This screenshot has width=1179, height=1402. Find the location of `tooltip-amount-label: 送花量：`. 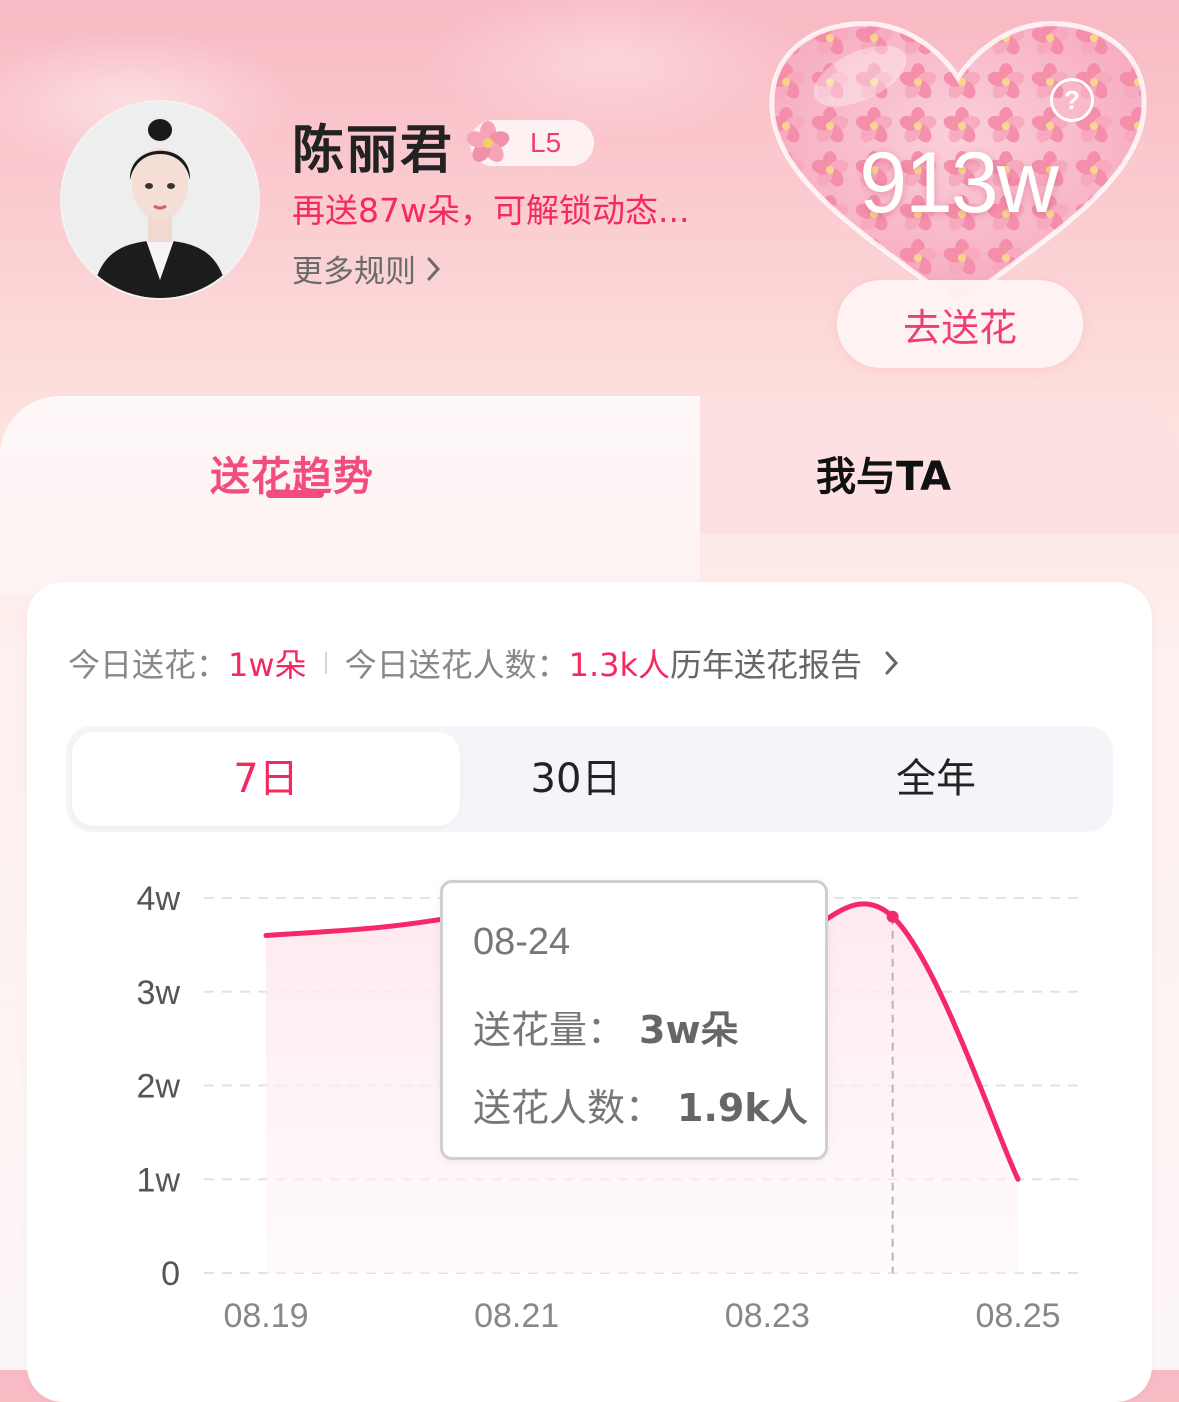

tooltip-amount-label: 送花量： is located at coordinates (549, 1030).